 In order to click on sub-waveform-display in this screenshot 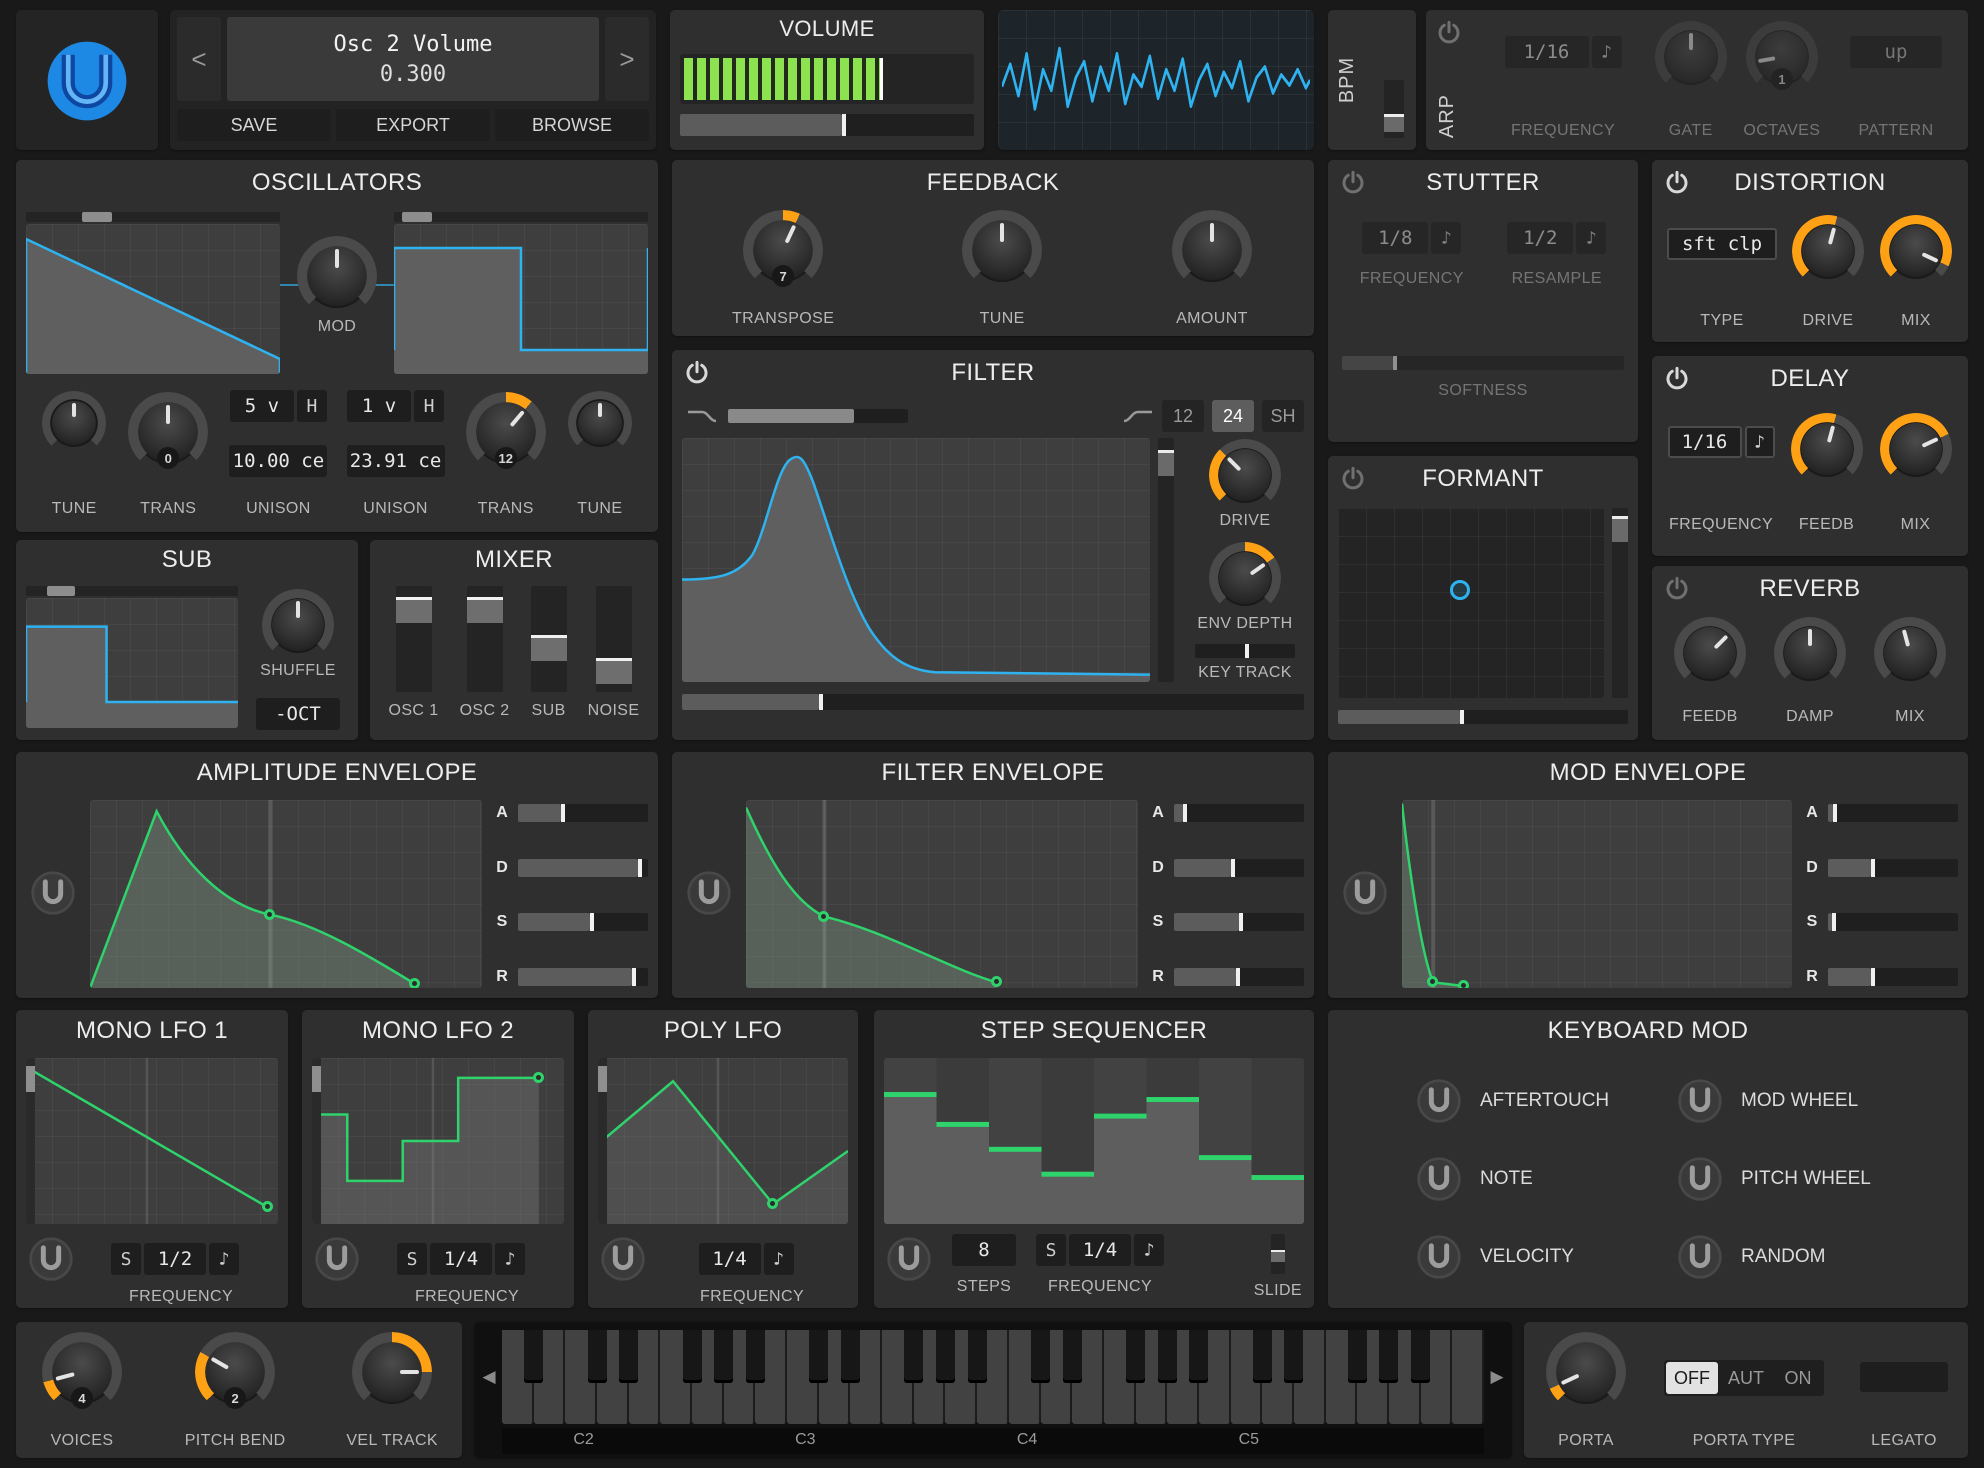, I will do `click(132, 663)`.